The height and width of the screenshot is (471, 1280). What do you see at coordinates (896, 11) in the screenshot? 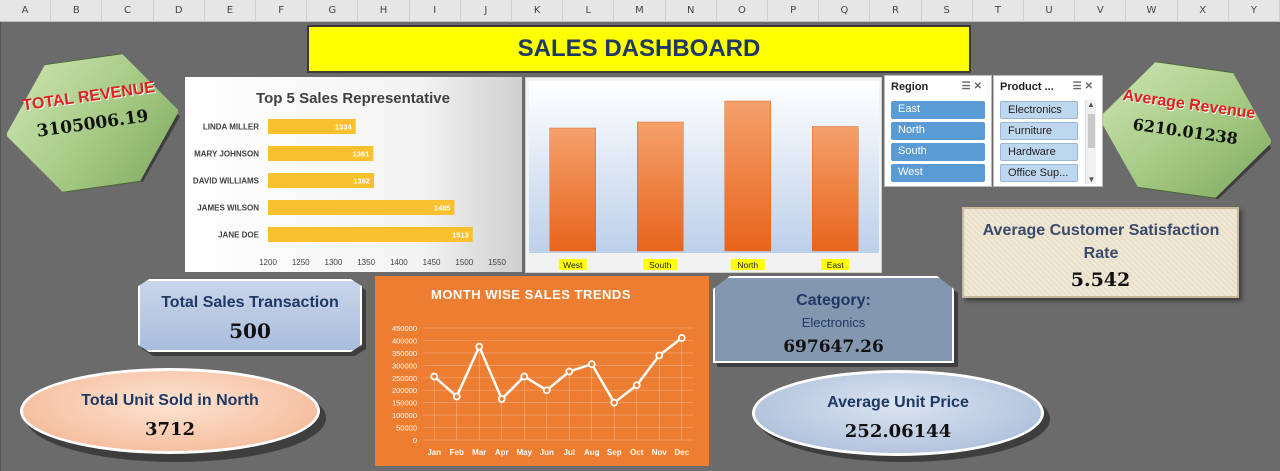
I see `column-header-r: R` at bounding box center [896, 11].